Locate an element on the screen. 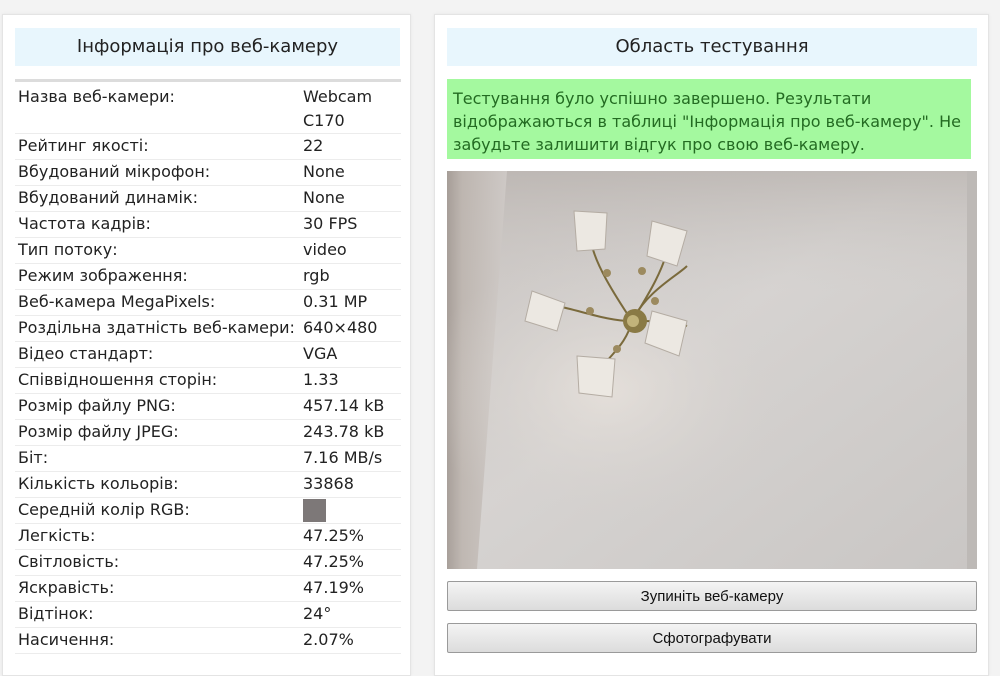  info-row: Веб-камера MegaPixels: 0.31 MP is located at coordinates (208, 302).